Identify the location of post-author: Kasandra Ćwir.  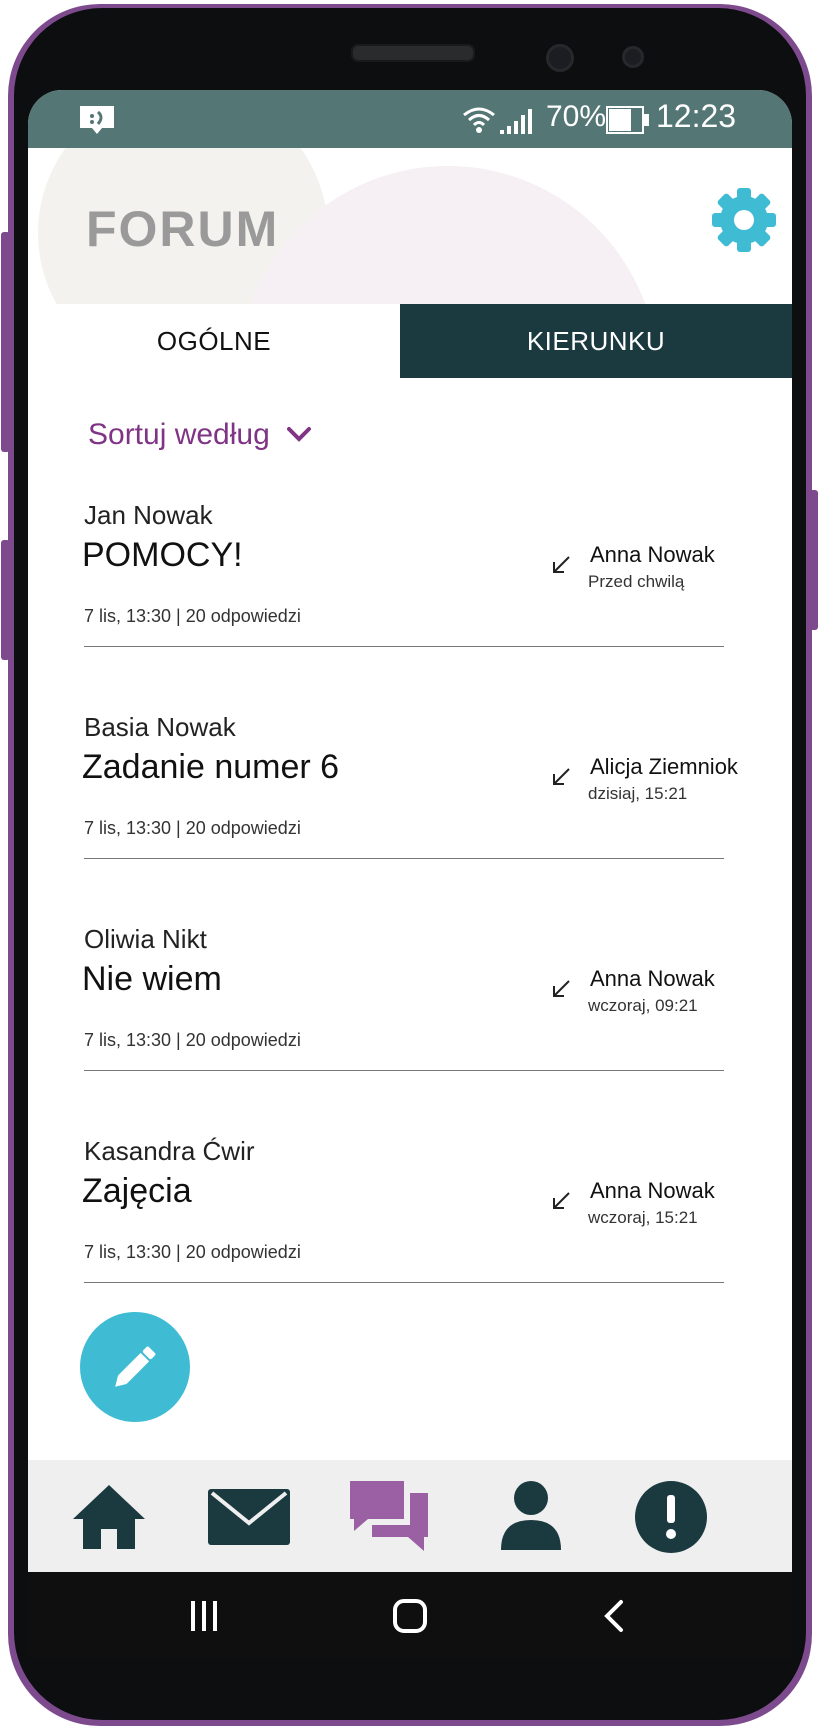
(169, 1151).